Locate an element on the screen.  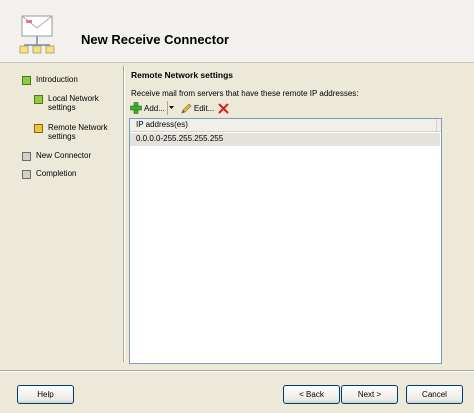
step-current-icon is located at coordinates (38, 128).